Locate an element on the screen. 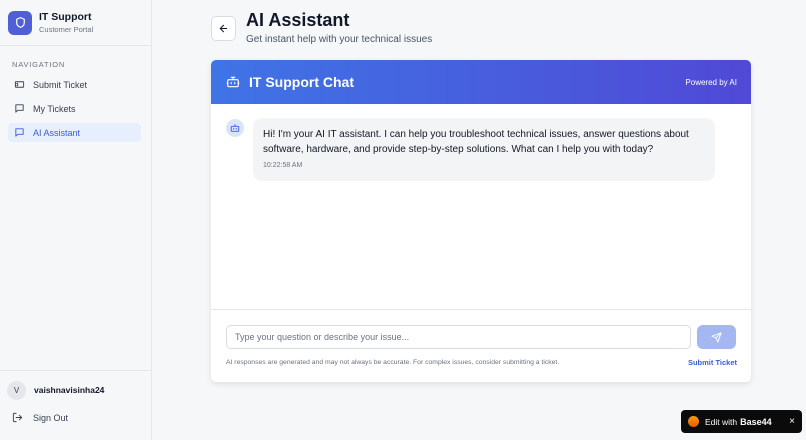  ticket-icon is located at coordinates (19, 84).